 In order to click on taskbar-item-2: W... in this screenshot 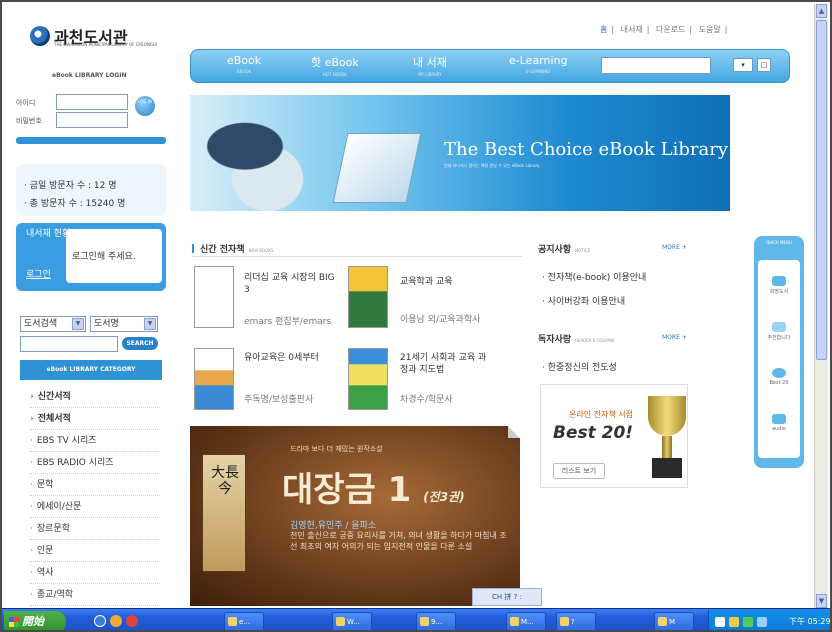, I will do `click(352, 621)`.